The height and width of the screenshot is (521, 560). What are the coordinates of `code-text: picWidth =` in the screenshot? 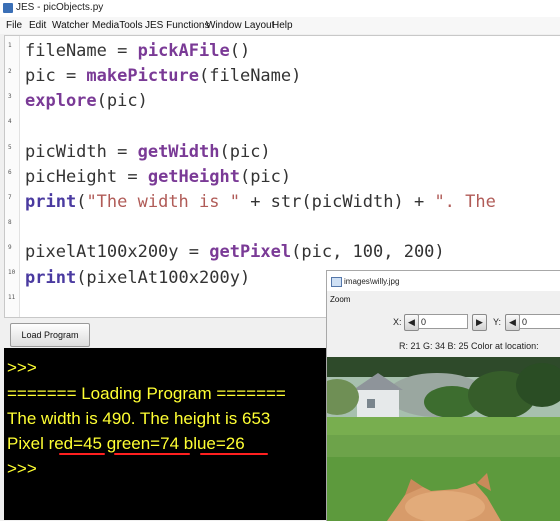 It's located at (81, 152).